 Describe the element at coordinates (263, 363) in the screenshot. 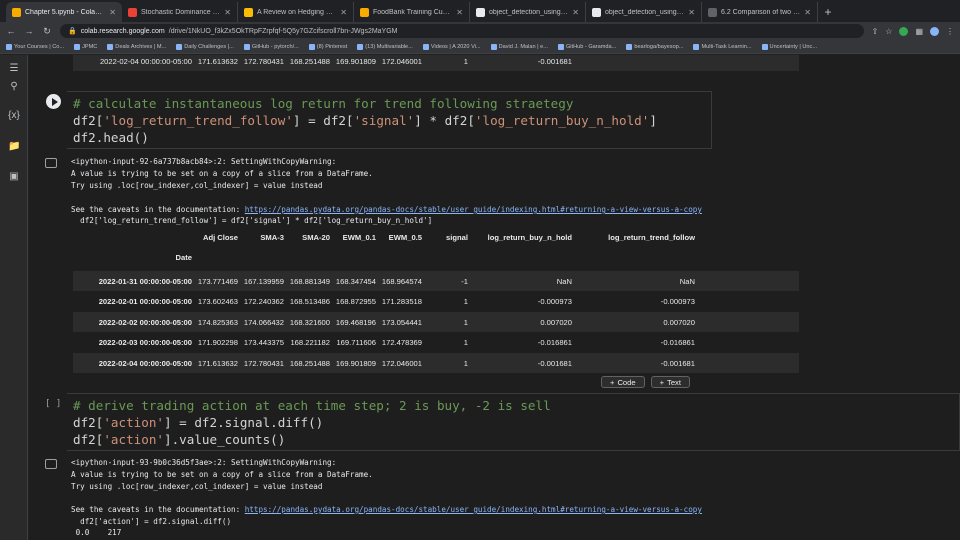

I see `table-cell: 172.780431` at that location.